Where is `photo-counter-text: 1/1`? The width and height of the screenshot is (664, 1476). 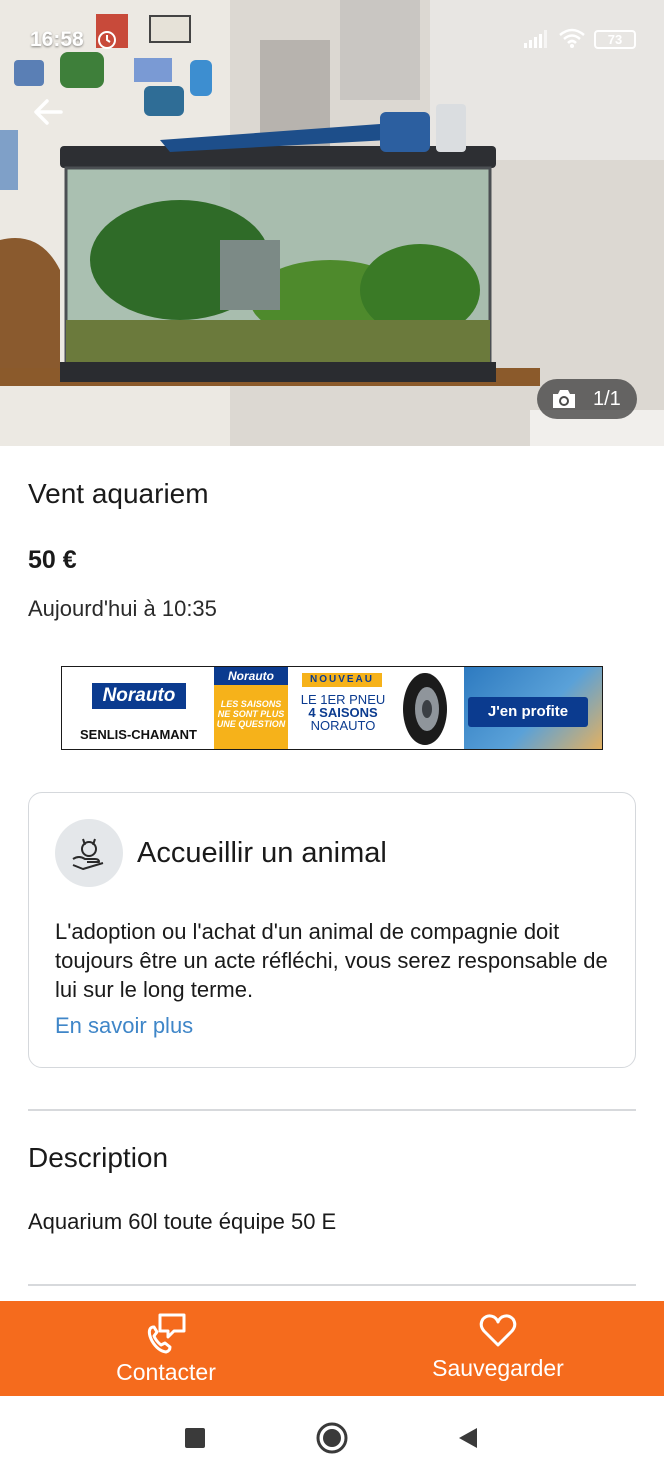 photo-counter-text: 1/1 is located at coordinates (607, 398).